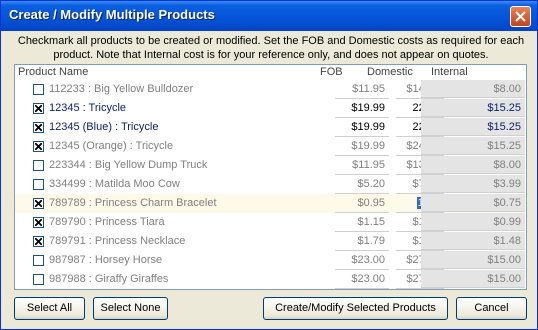  I want to click on internal-cell: $0.99, so click(473, 222).